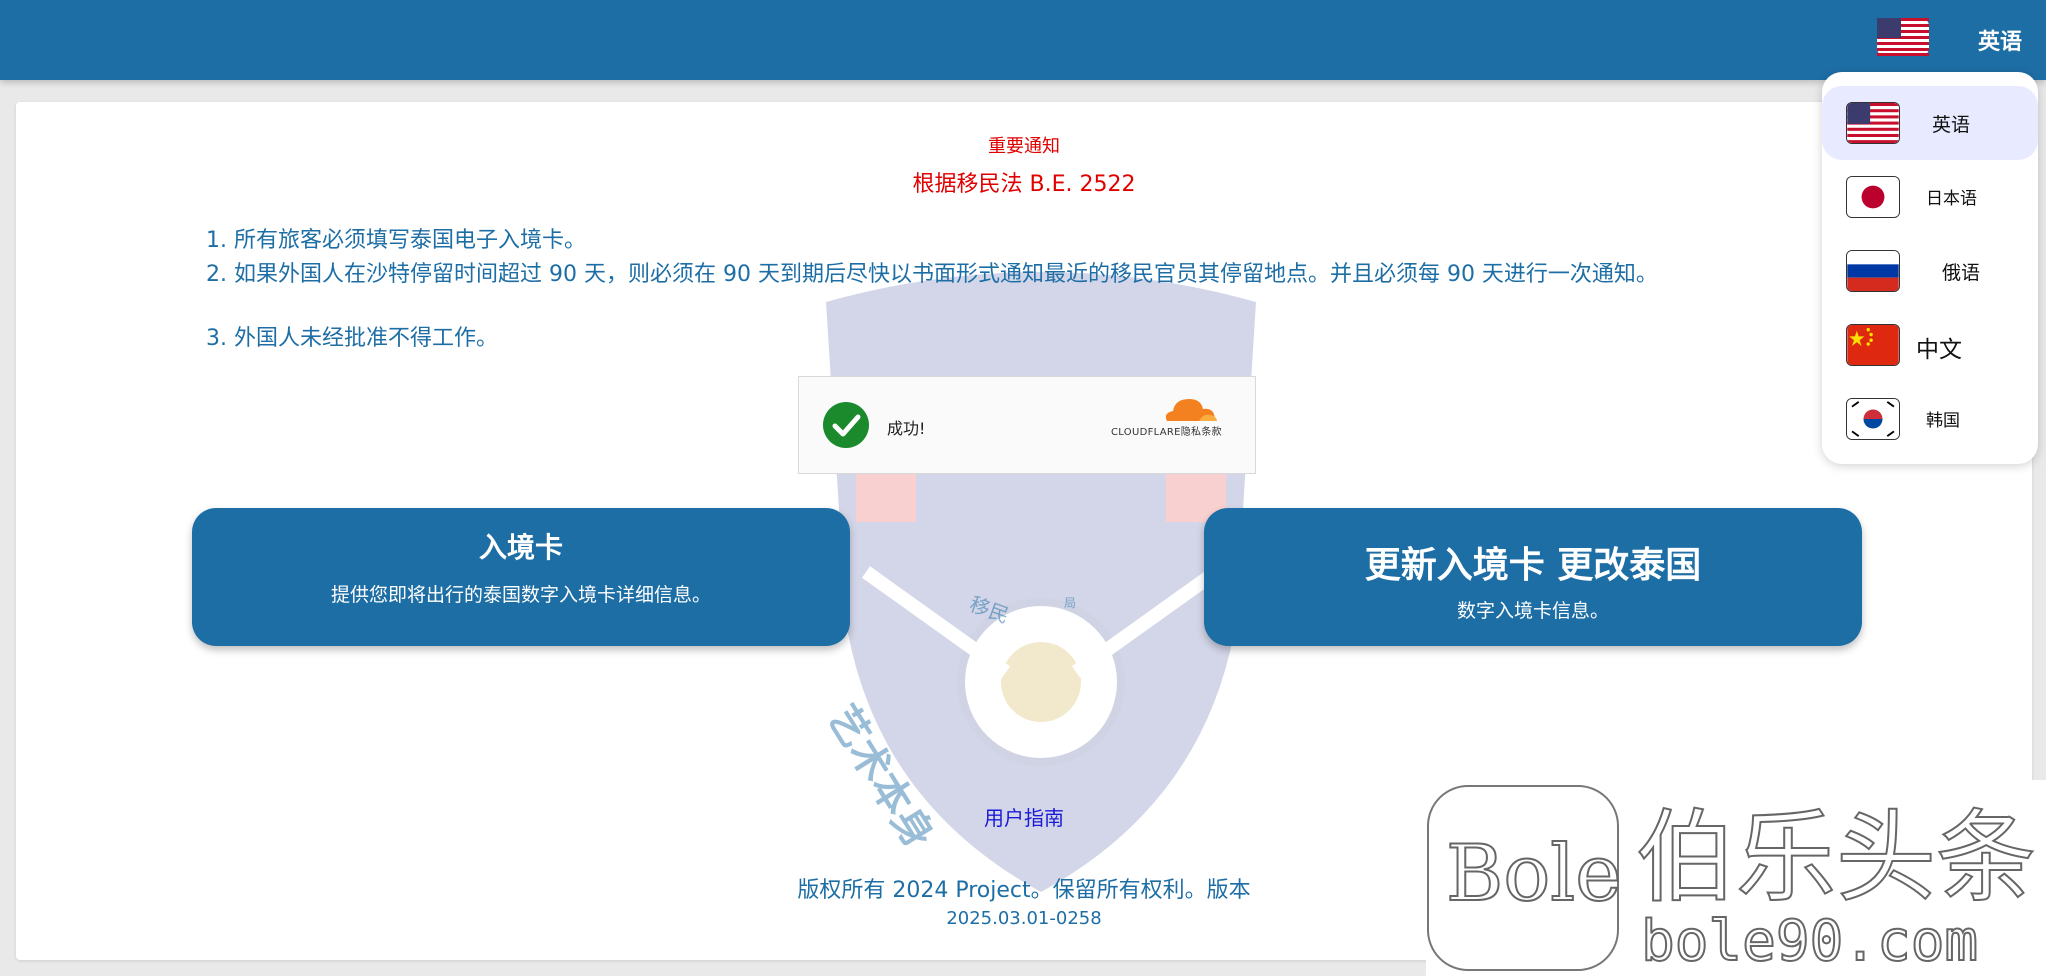 Image resolution: width=2046 pixels, height=976 pixels. I want to click on language-option-english: 英语, so click(1930, 123).